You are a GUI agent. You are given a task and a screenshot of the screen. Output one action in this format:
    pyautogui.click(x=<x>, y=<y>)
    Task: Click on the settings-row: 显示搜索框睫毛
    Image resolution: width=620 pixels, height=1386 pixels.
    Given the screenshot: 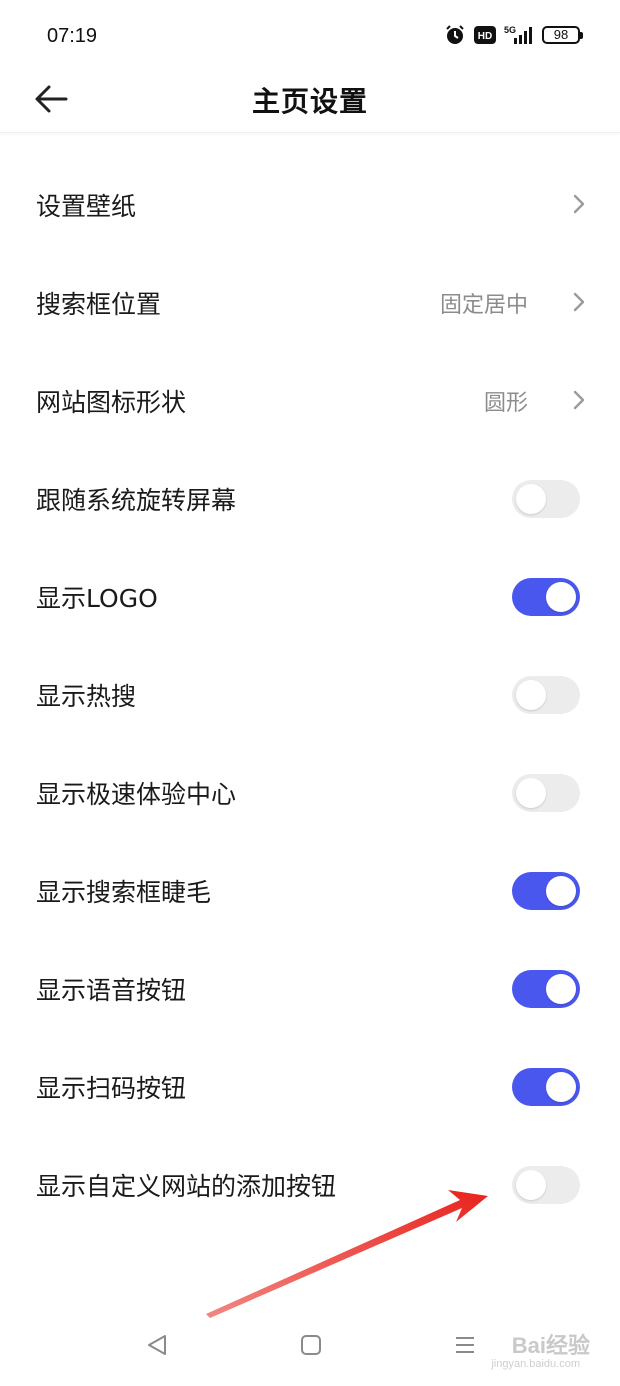 What is the action you would take?
    pyautogui.click(x=310, y=891)
    